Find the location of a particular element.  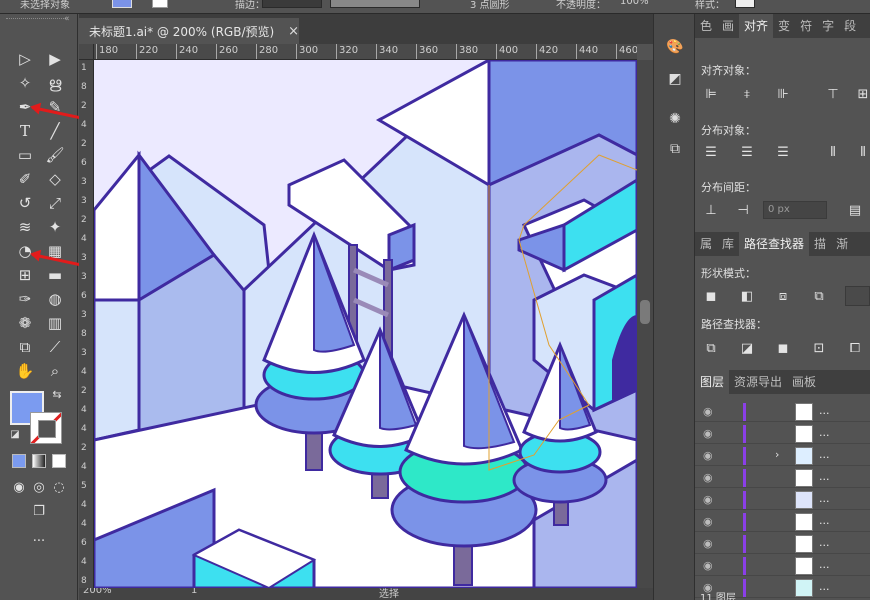

divide-icon: ⧉ is located at coordinates (711, 348).